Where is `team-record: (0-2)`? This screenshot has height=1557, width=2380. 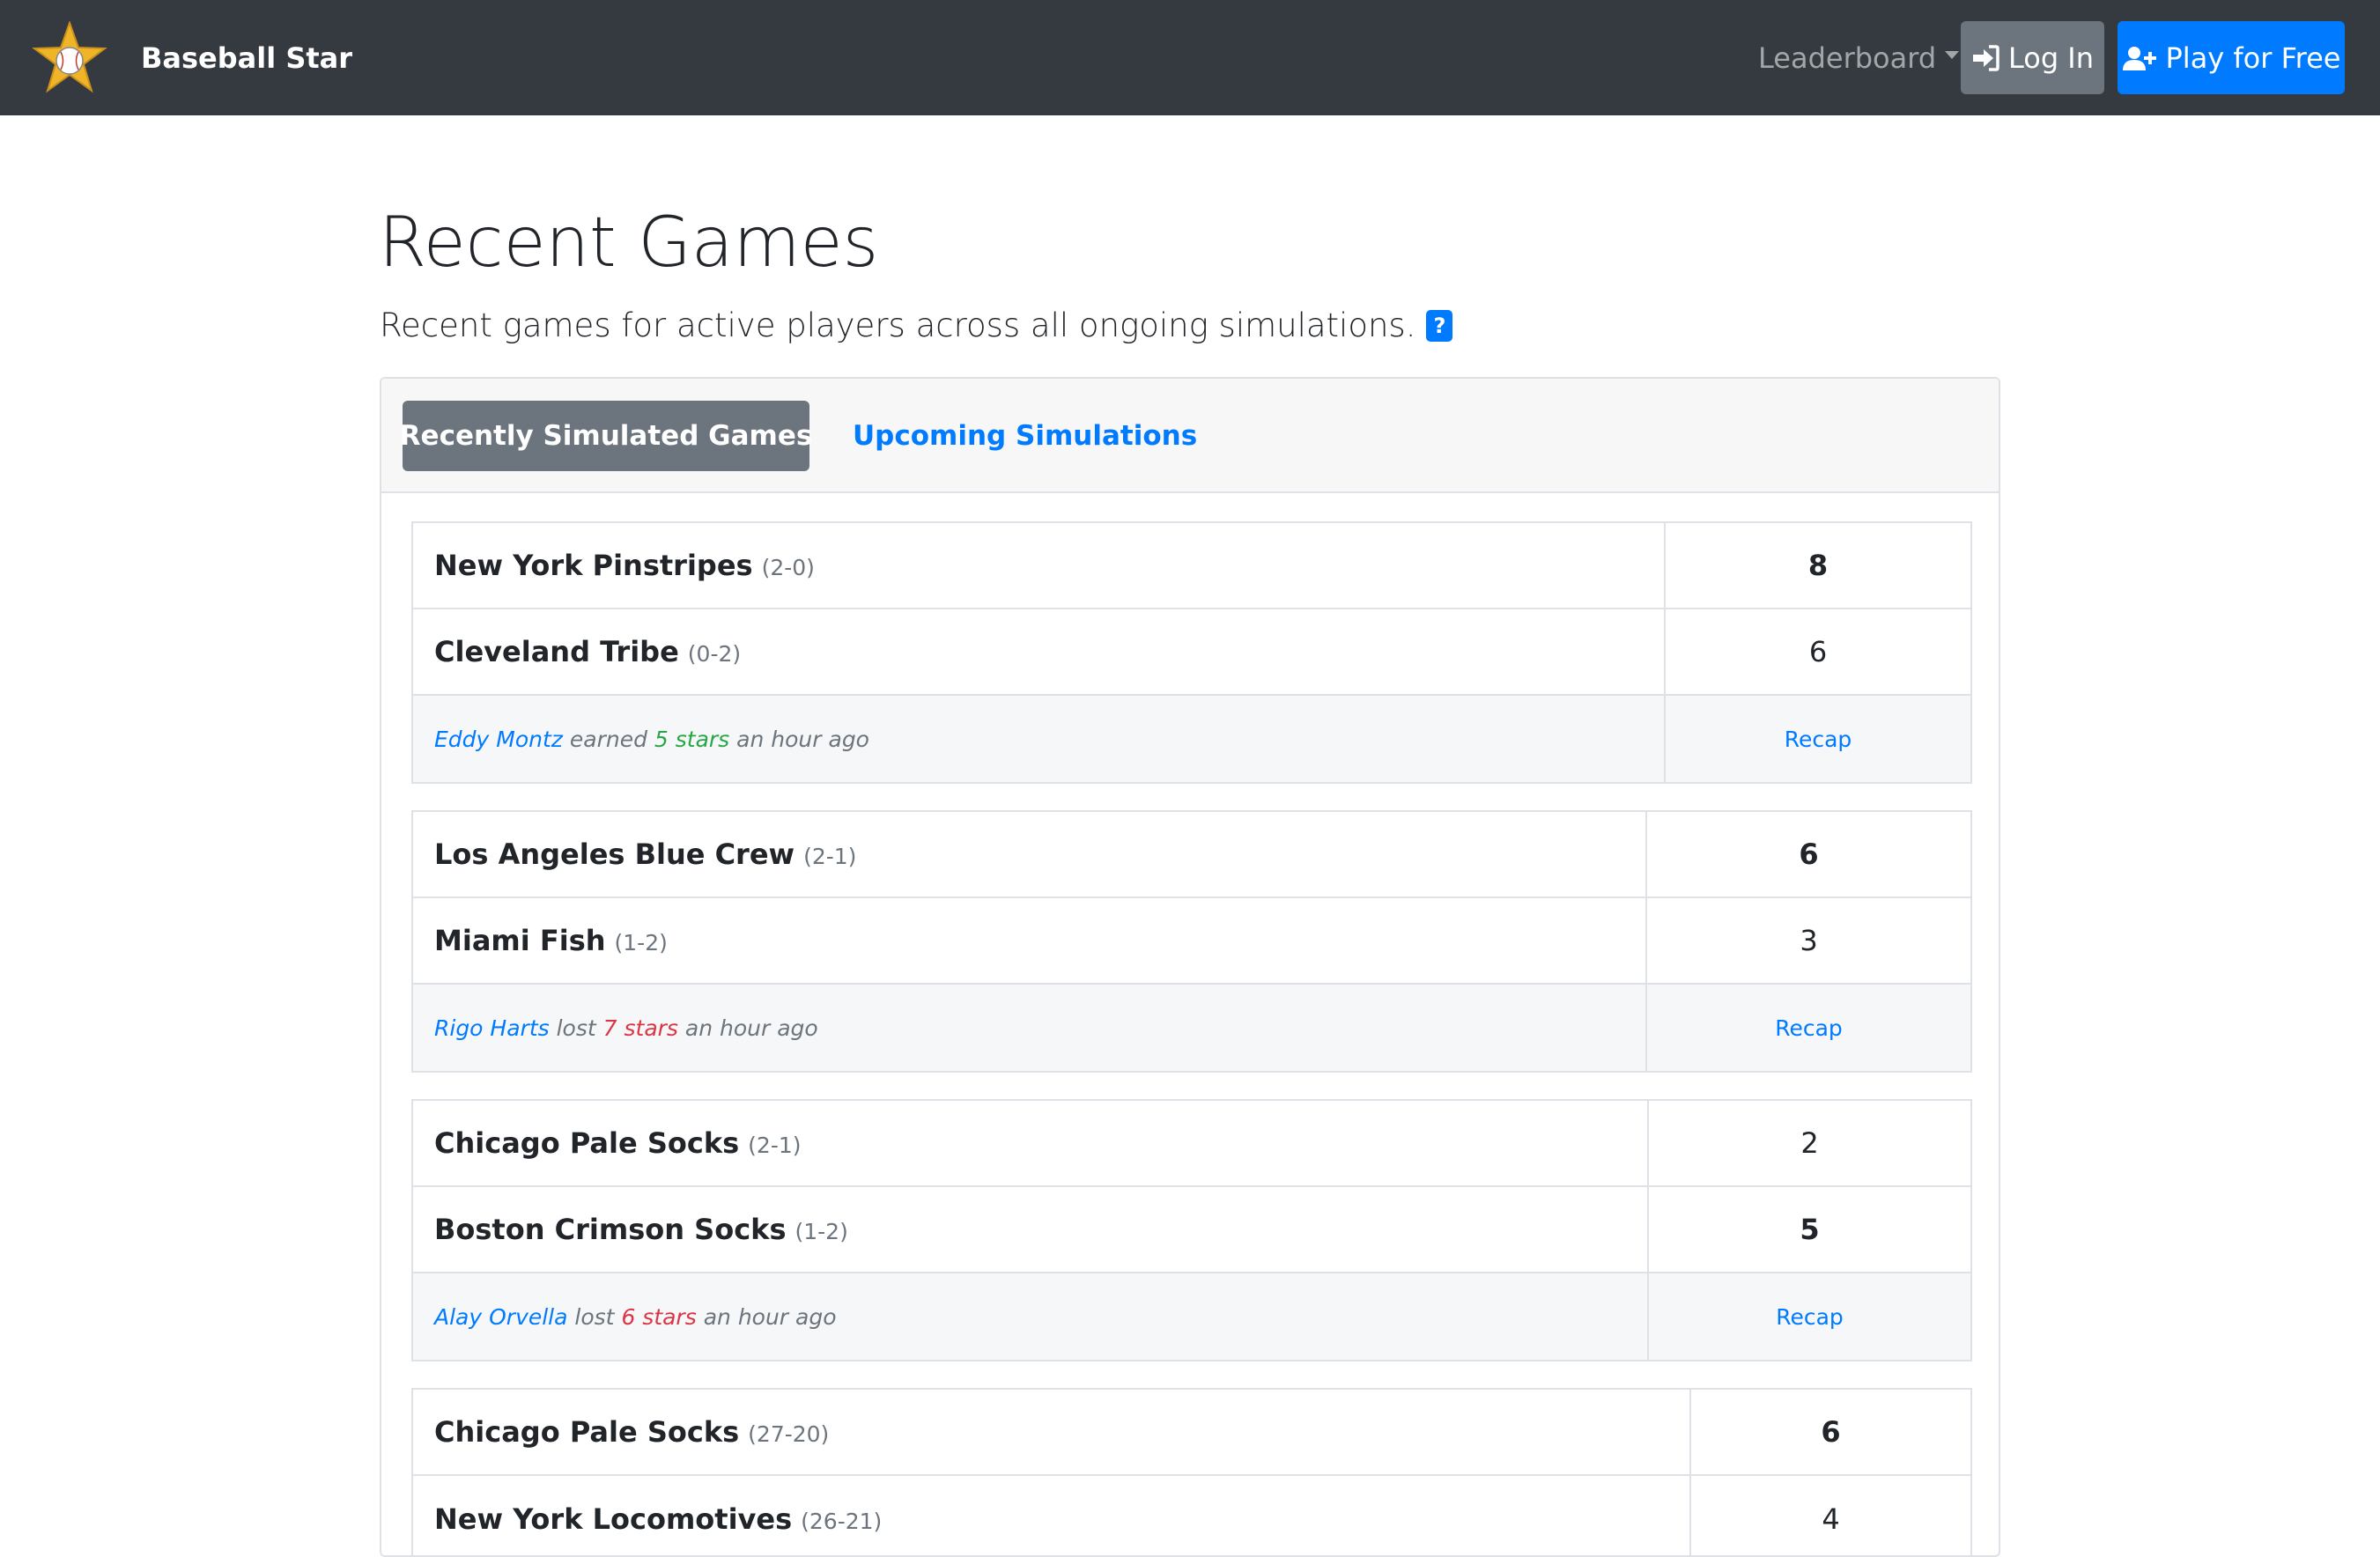
team-record: (0-2) is located at coordinates (714, 653).